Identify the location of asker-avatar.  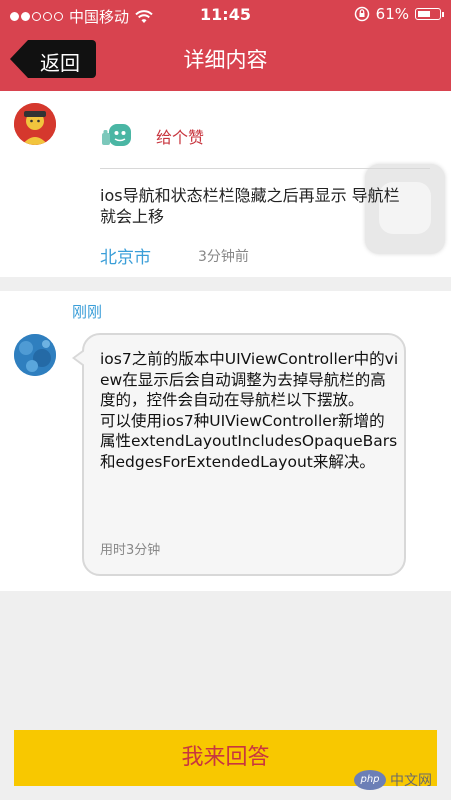
(35, 124).